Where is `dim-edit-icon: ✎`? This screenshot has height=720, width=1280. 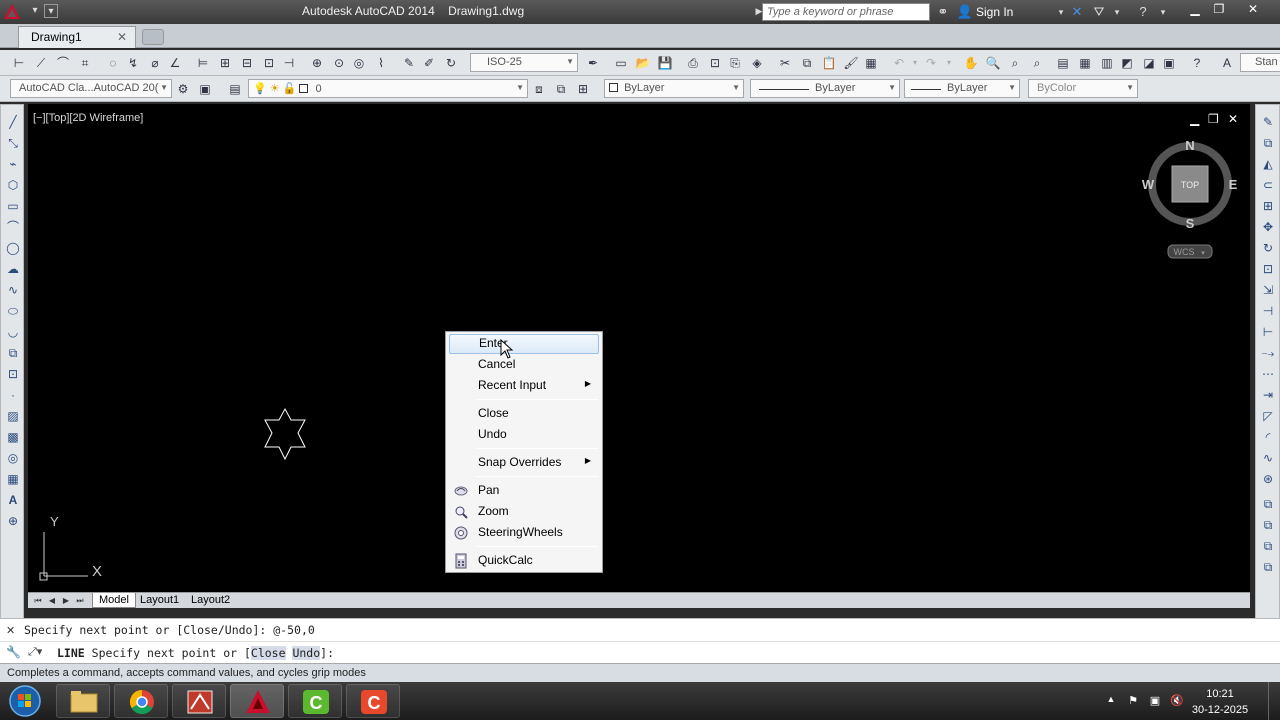 dim-edit-icon: ✎ is located at coordinates (409, 63).